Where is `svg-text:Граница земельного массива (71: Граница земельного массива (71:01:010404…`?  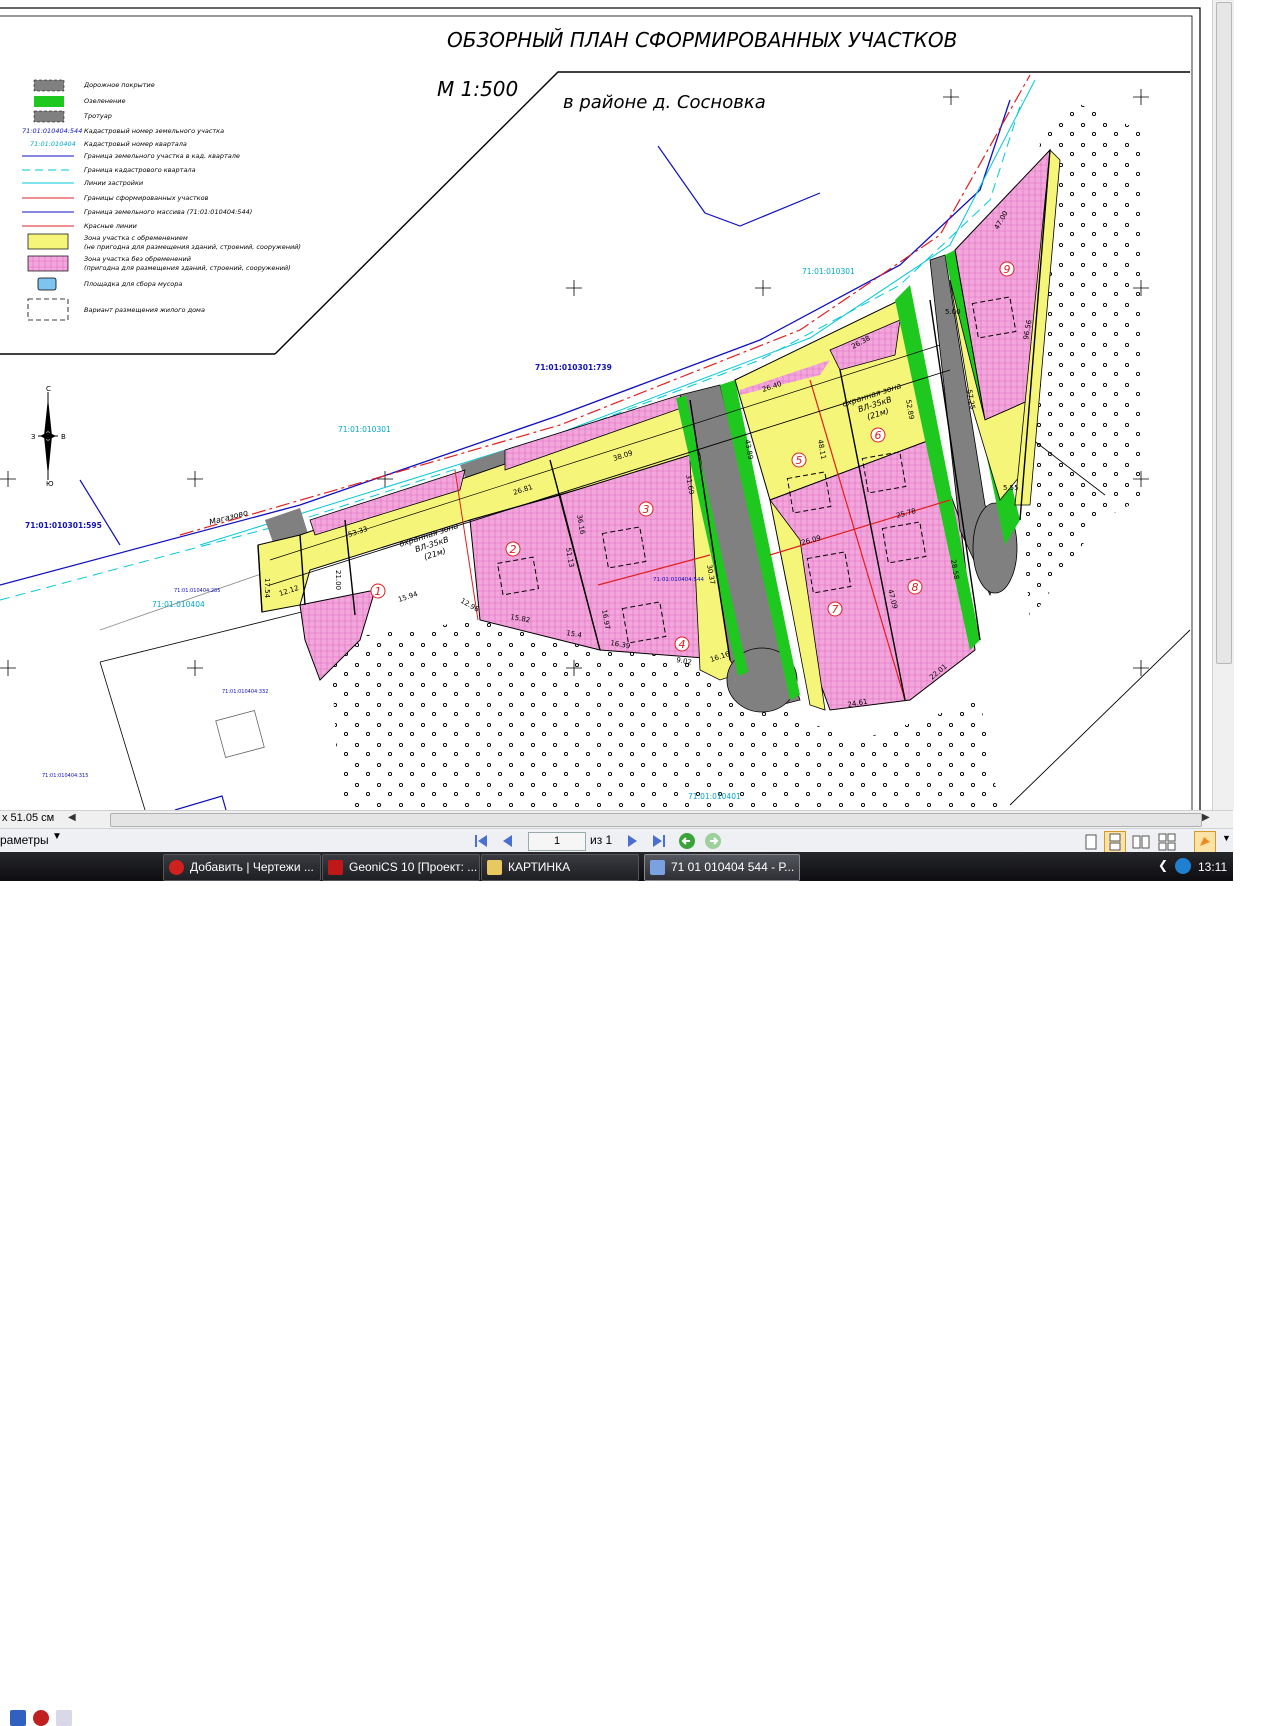 svg-text:Граница земельного массива (71: Граница земельного массива (71:01:010404… is located at coordinates (168, 212).